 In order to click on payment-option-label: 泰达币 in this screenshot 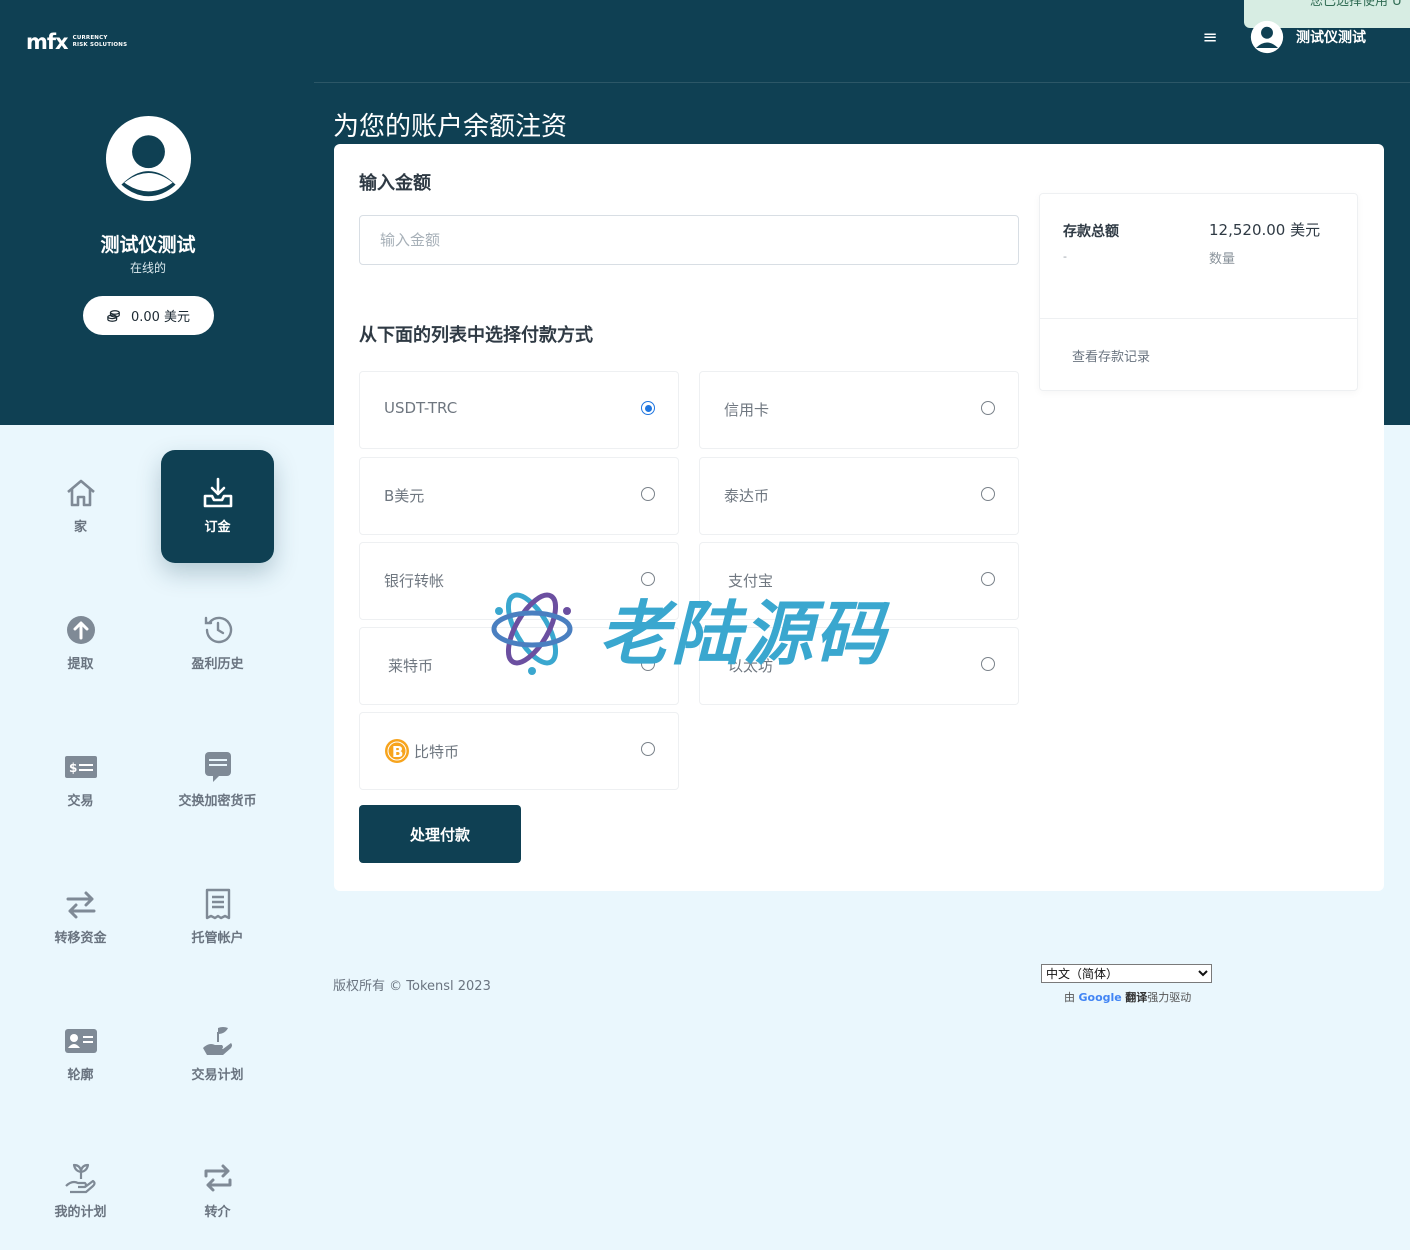, I will do `click(747, 496)`.